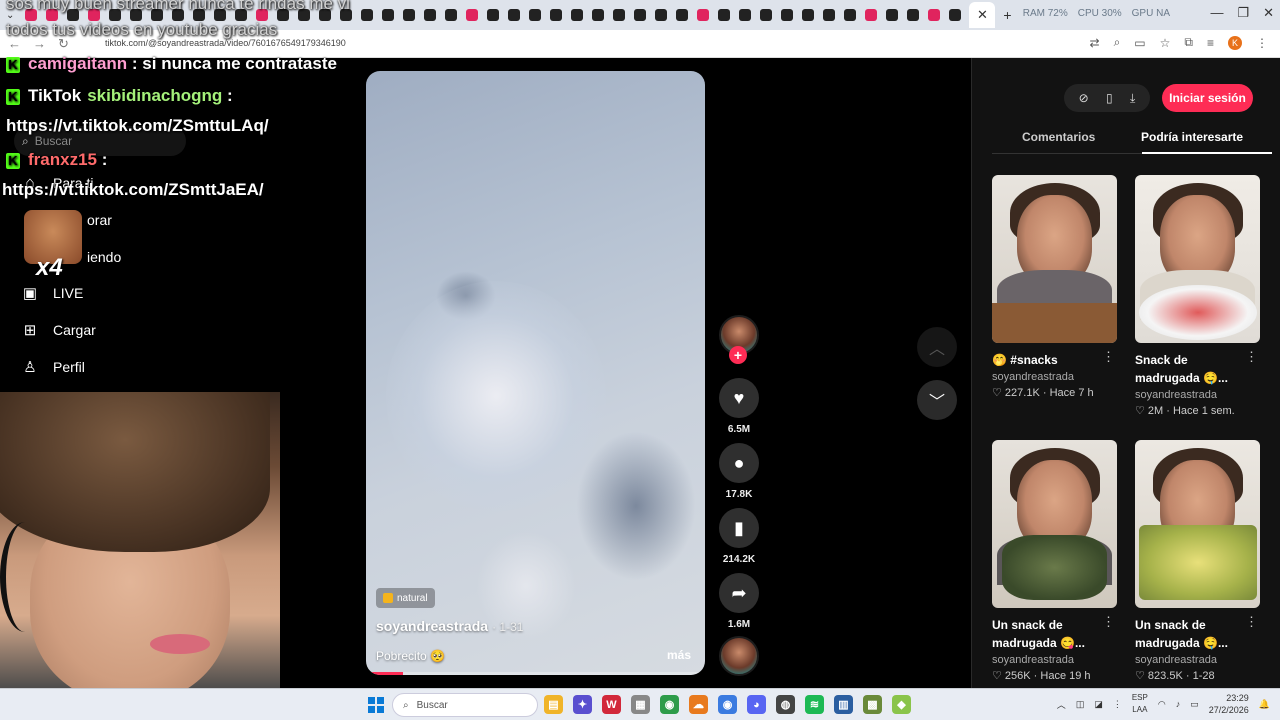 This screenshot has width=1280, height=720. I want to click on download-icon: ⤓, so click(1132, 98).